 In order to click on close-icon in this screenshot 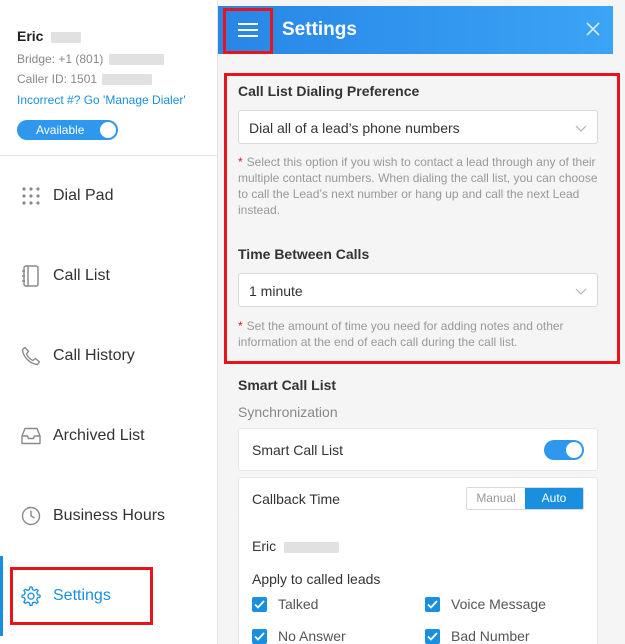, I will do `click(593, 29)`.